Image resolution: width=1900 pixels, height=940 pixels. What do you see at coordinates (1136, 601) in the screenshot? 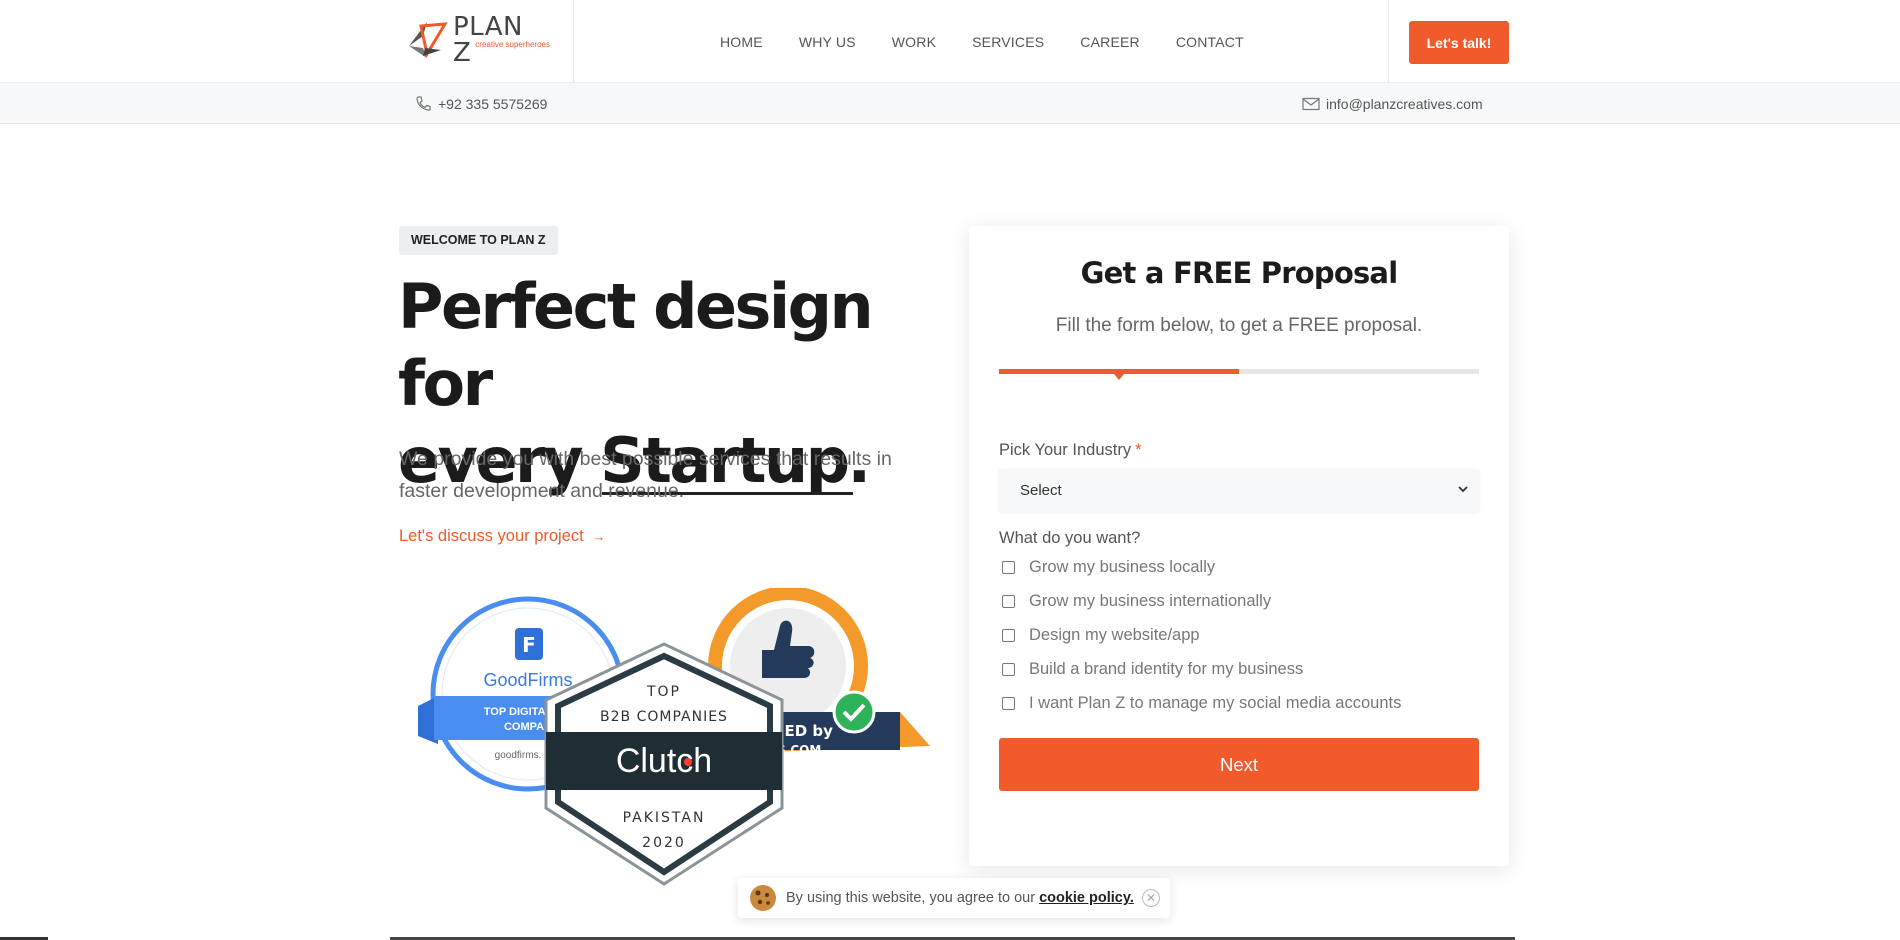
I see `option-grow-internationally: Grow my business internationally` at bounding box center [1136, 601].